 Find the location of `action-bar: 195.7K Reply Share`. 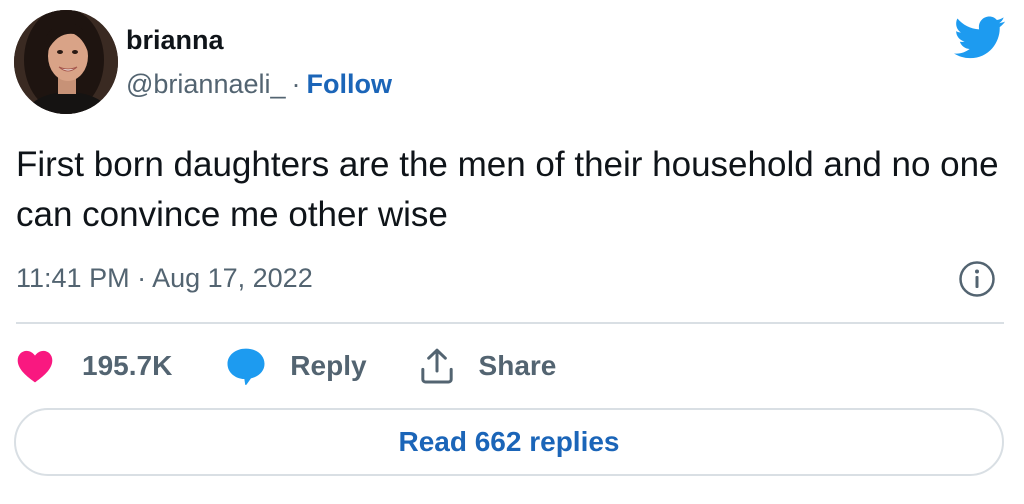

action-bar: 195.7K Reply Share is located at coordinates (286, 366).